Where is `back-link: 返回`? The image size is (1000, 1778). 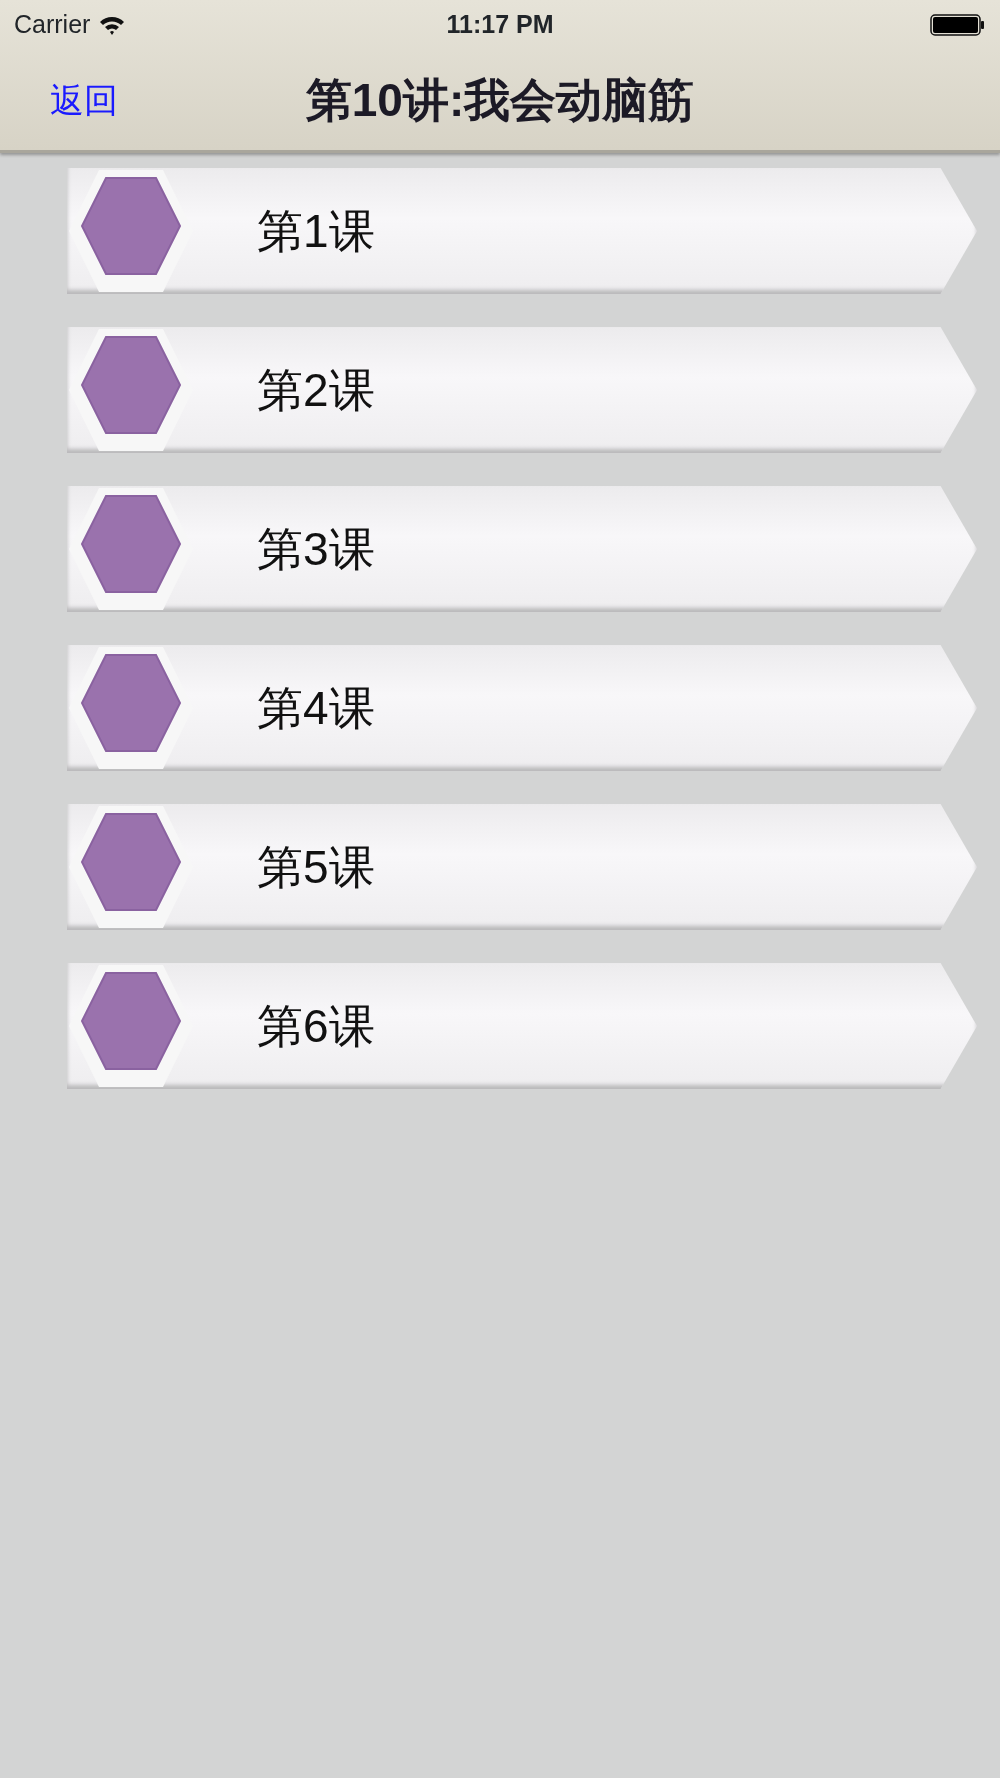
back-link: 返回 is located at coordinates (84, 100).